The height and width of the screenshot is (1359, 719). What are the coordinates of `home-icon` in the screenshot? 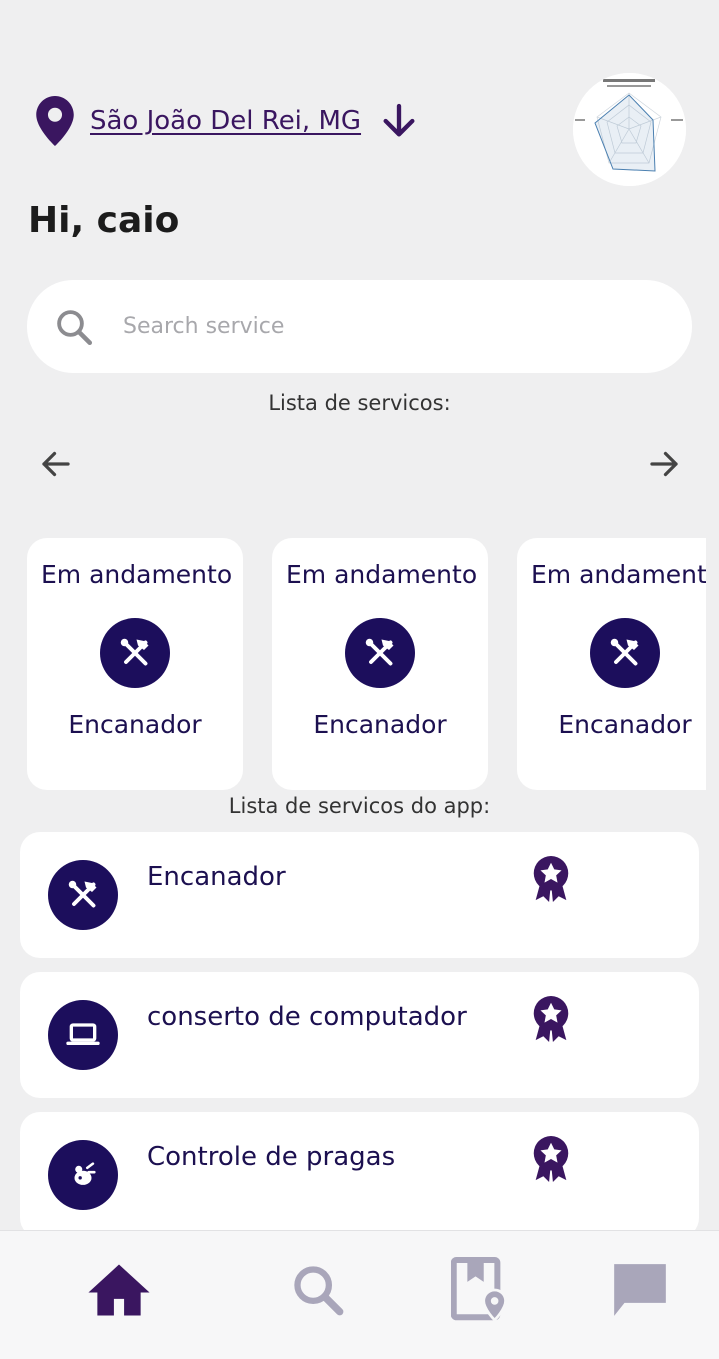 It's located at (119, 1290).